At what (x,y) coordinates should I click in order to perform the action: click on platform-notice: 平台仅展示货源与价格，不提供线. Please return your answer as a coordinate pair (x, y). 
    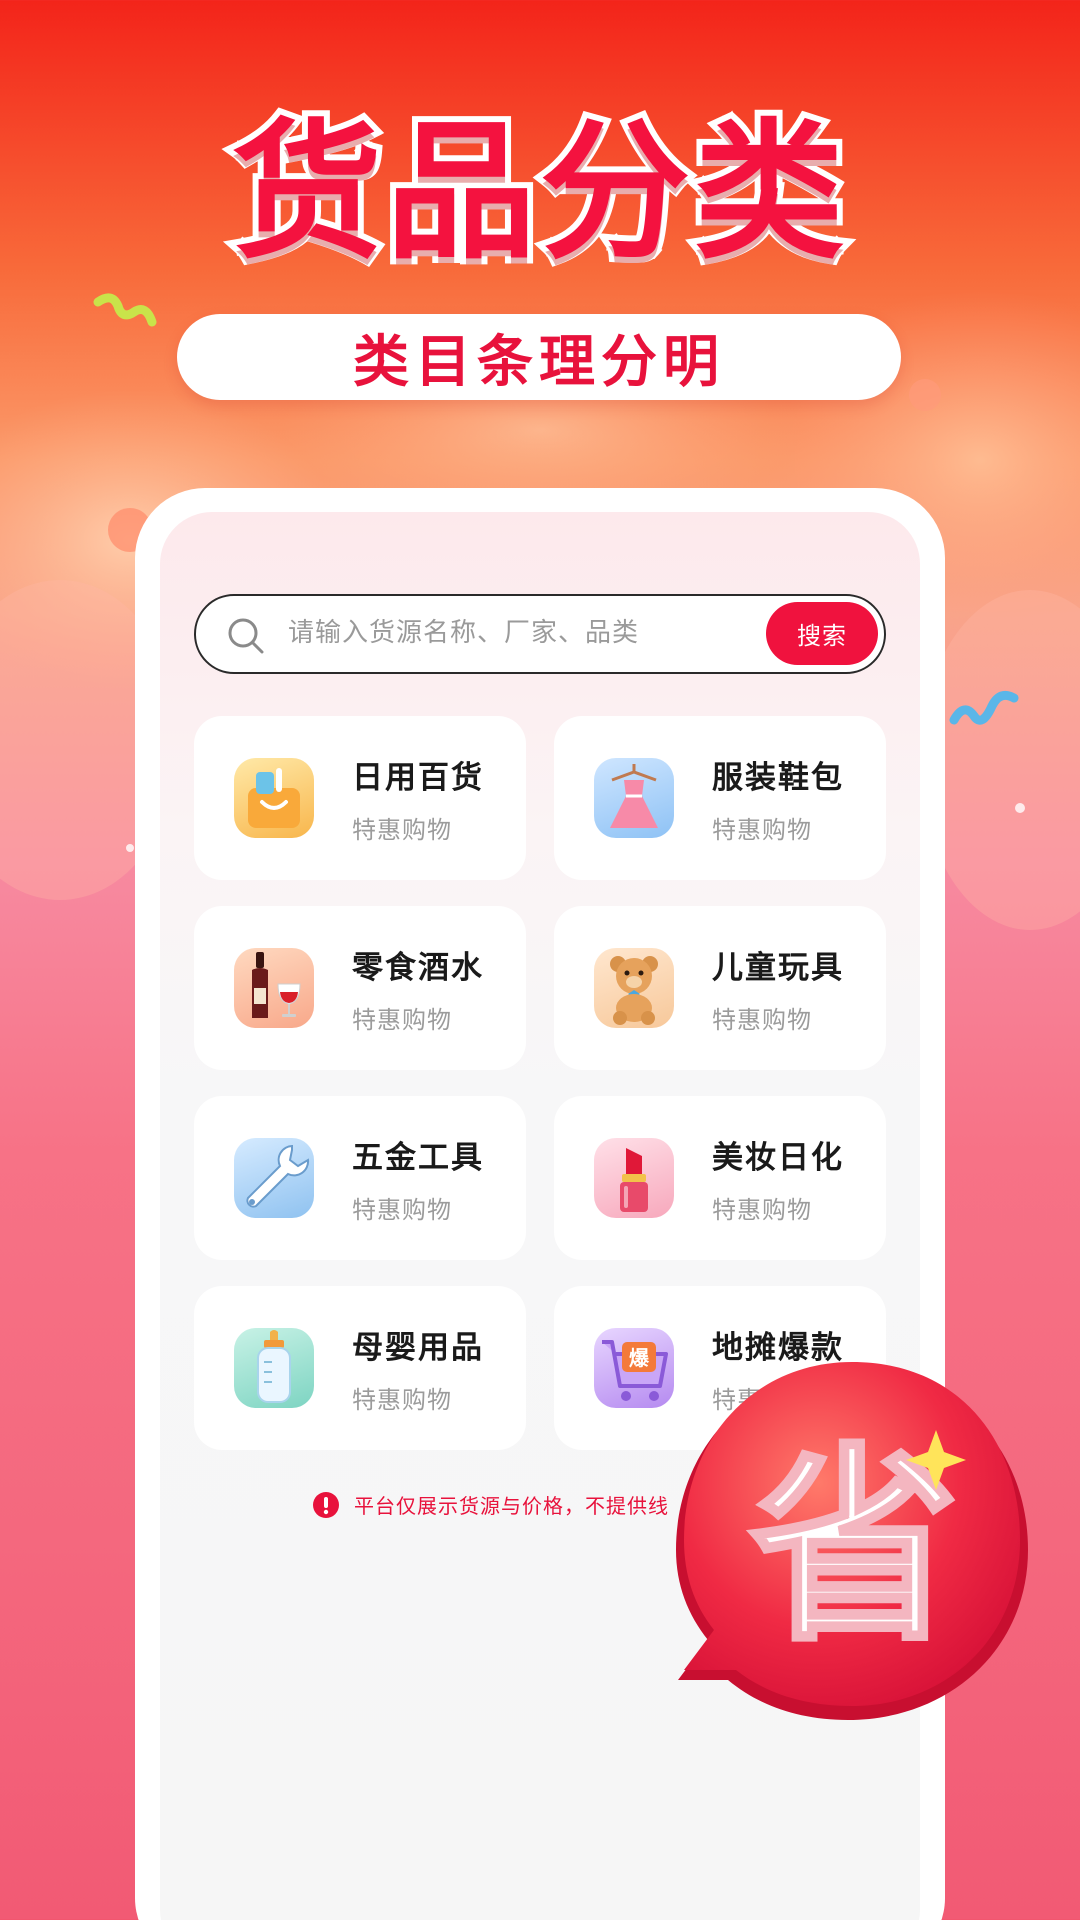
    Looking at the image, I should click on (490, 1504).